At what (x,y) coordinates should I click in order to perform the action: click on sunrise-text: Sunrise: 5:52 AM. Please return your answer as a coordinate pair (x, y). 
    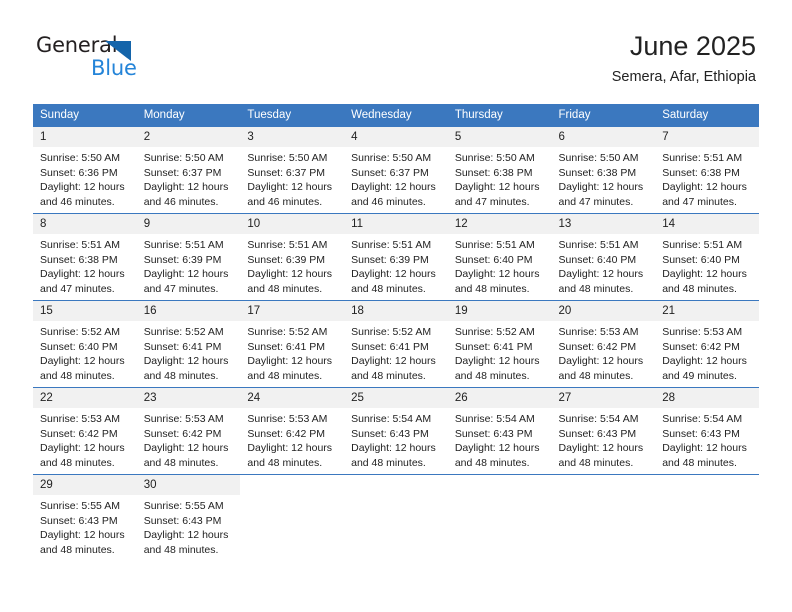
    Looking at the image, I should click on (80, 332).